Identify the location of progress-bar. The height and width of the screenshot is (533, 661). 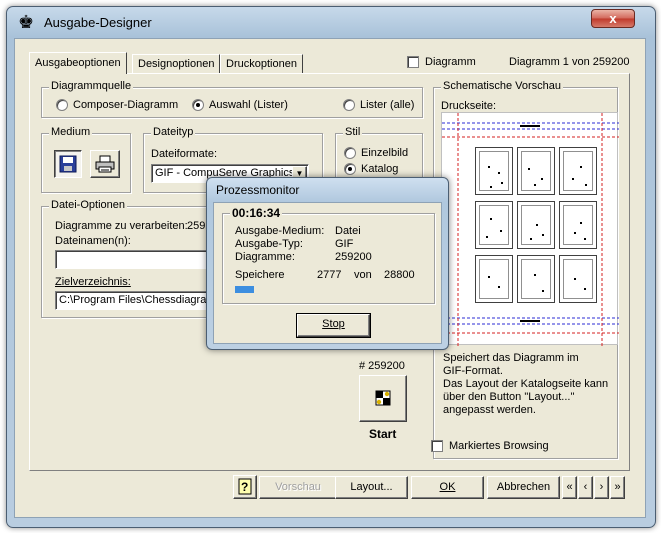
(333, 289).